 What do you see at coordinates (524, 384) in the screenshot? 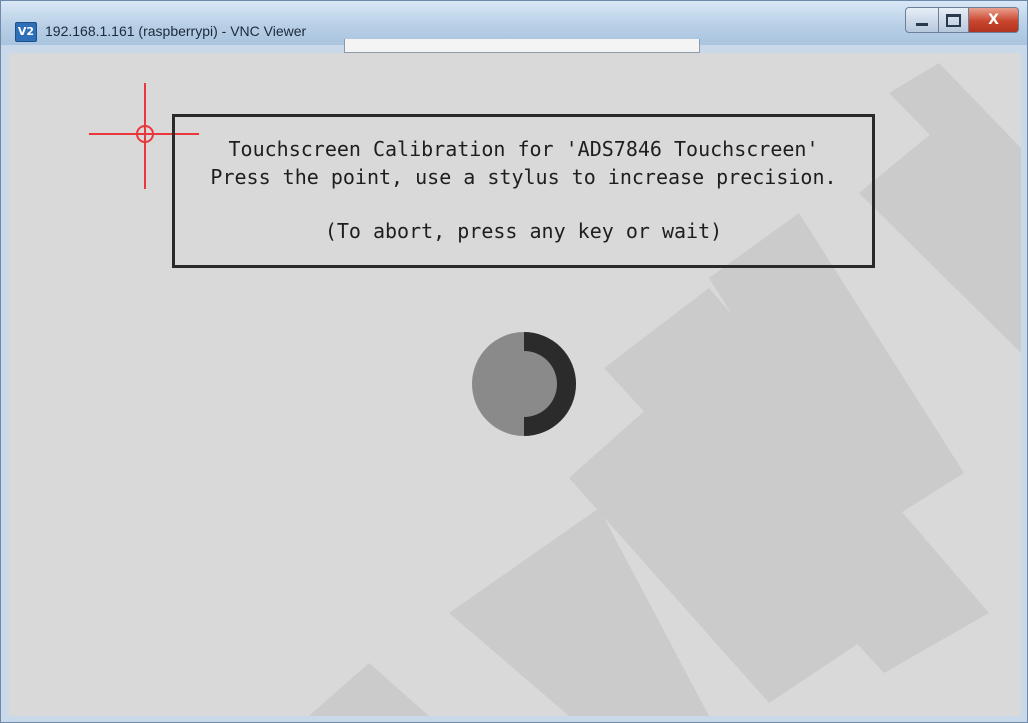
I see `progress-spinner-icon` at bounding box center [524, 384].